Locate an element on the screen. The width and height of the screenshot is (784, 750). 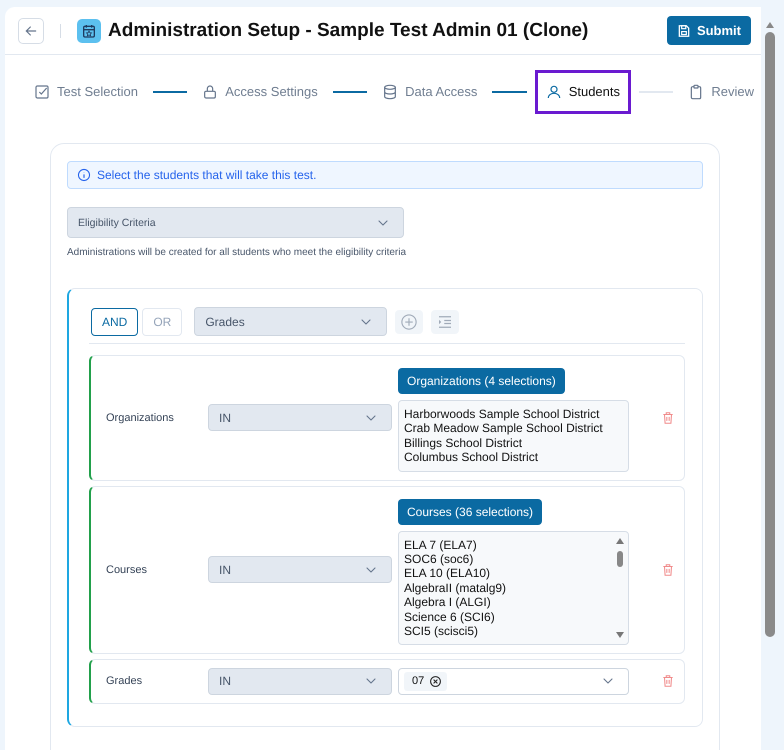
helper-text: Administrations will be created for all students who meet the eligibility criteria is located at coordinates (237, 252).